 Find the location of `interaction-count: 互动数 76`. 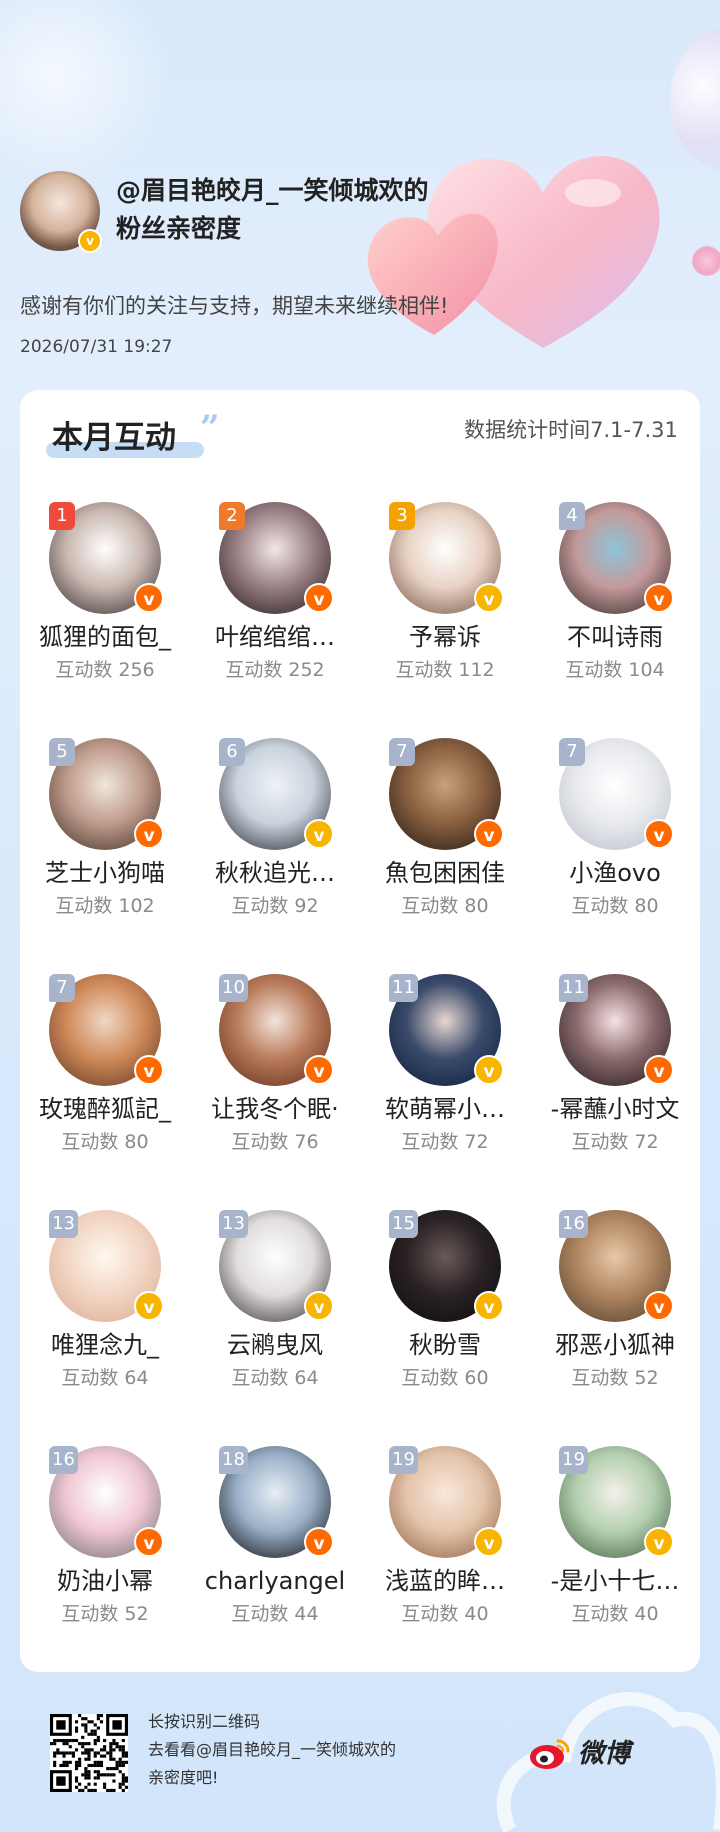

interaction-count: 互动数 76 is located at coordinates (275, 1142).